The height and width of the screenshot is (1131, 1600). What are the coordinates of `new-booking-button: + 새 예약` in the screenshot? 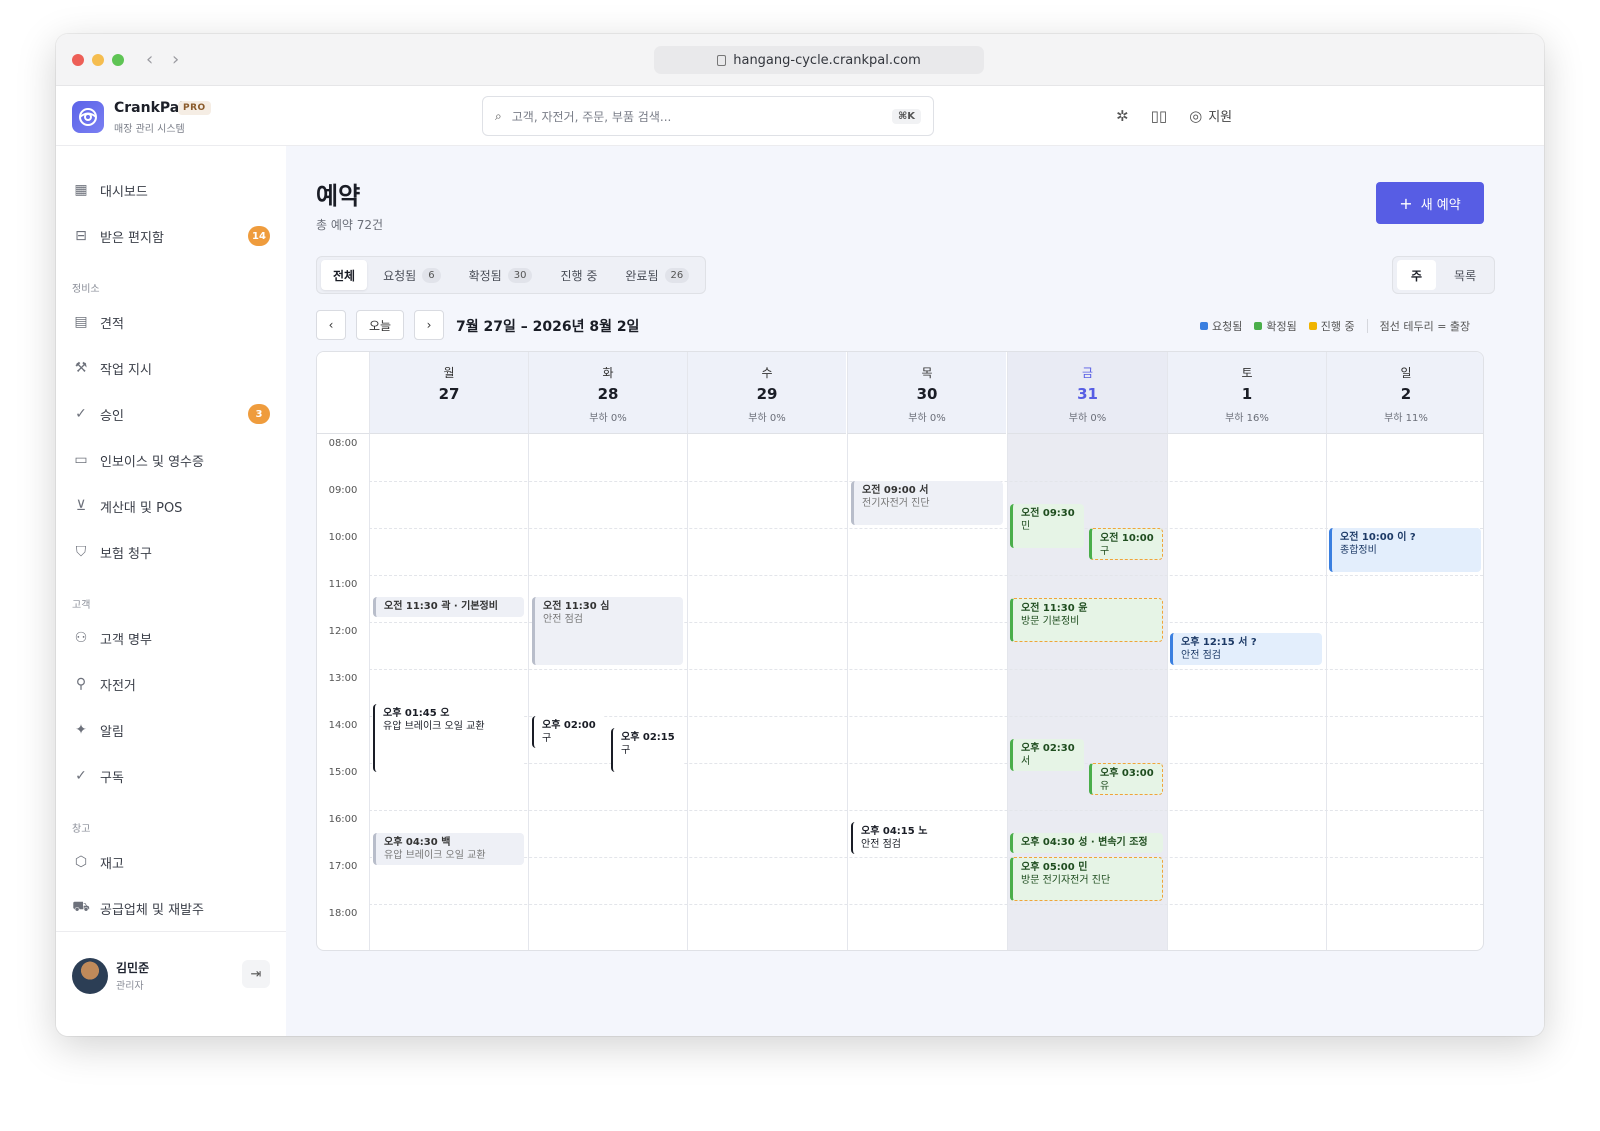 It's located at (1430, 203).